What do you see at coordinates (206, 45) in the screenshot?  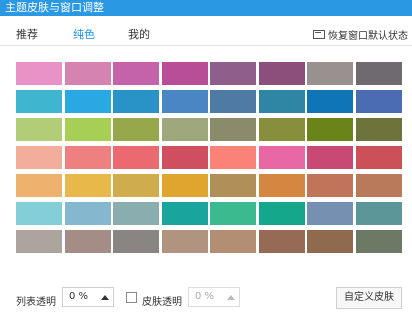 I see `divider` at bounding box center [206, 45].